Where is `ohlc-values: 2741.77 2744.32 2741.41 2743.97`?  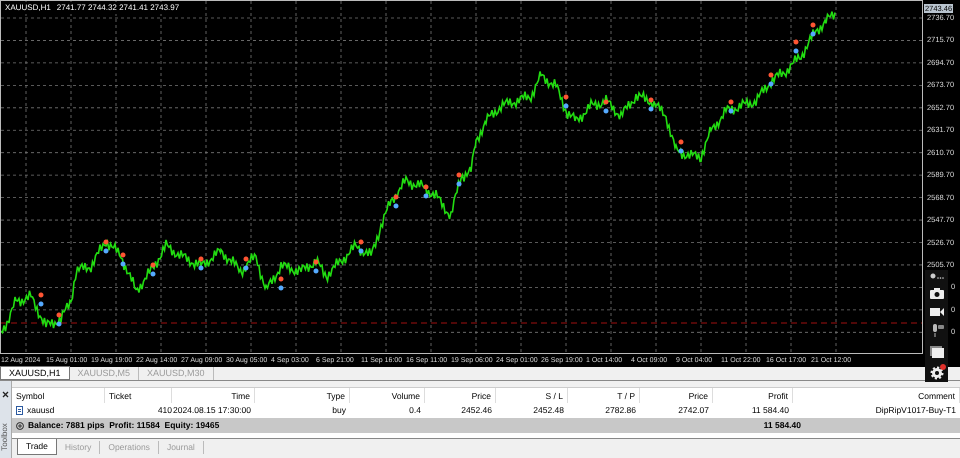
ohlc-values: 2741.77 2744.32 2741.41 2743.97 is located at coordinates (118, 8).